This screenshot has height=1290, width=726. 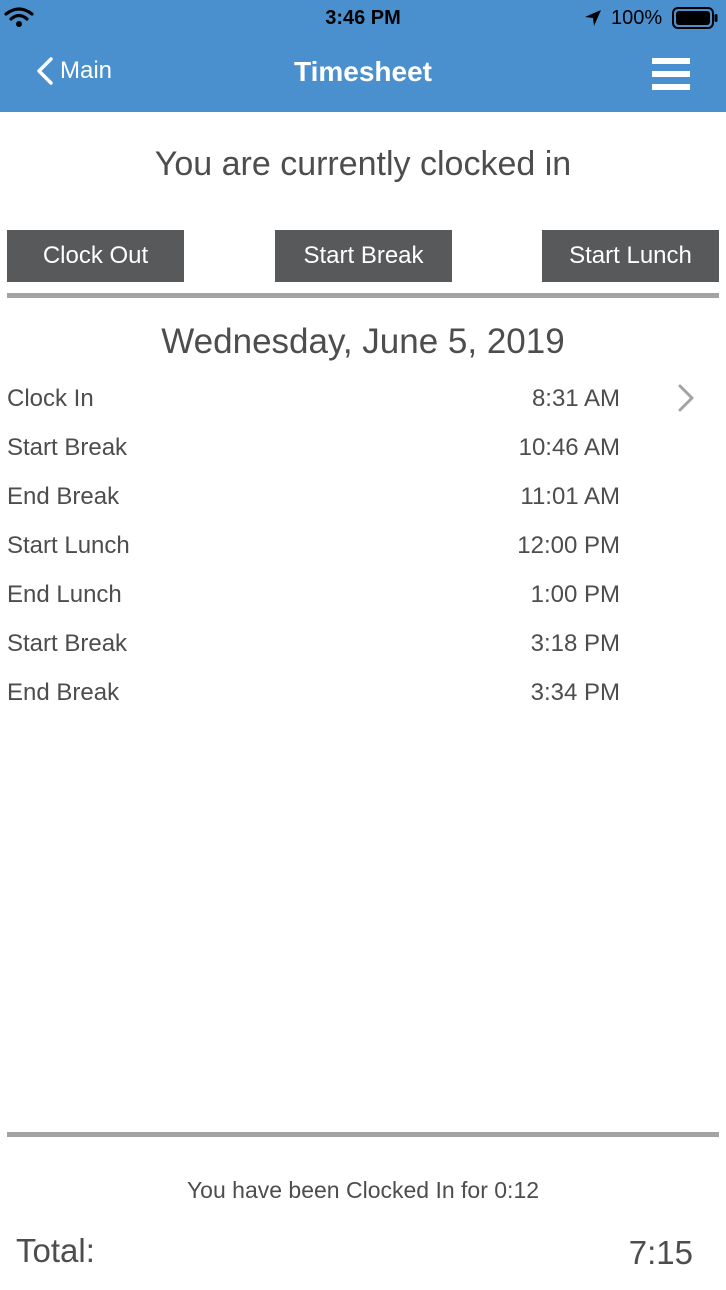 What do you see at coordinates (660, 1252) in the screenshot?
I see `total-value: 7:15` at bounding box center [660, 1252].